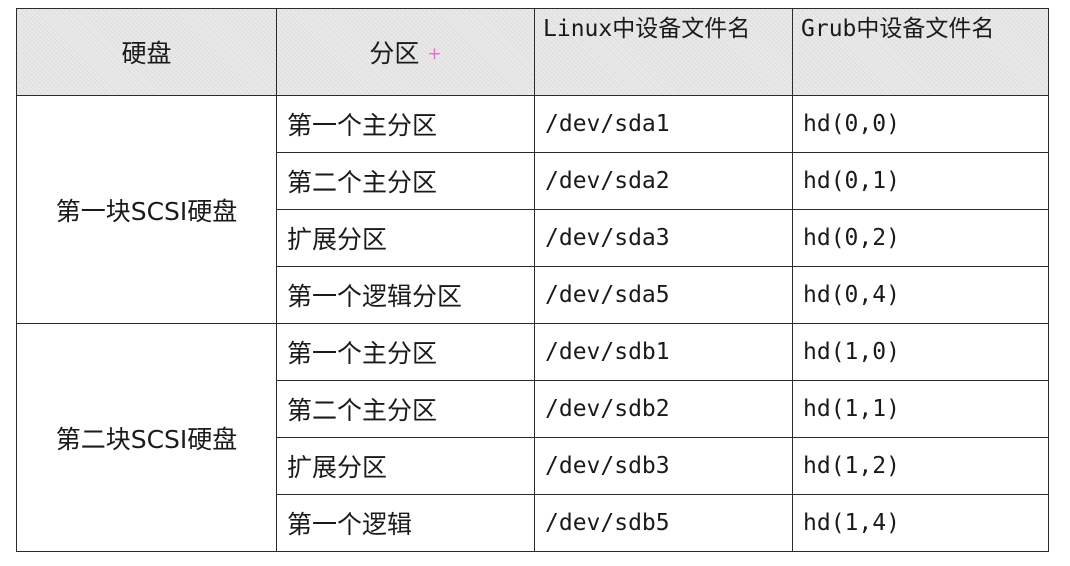 This screenshot has height=566, width=1070. I want to click on header-partition-label: 分区, so click(394, 53).